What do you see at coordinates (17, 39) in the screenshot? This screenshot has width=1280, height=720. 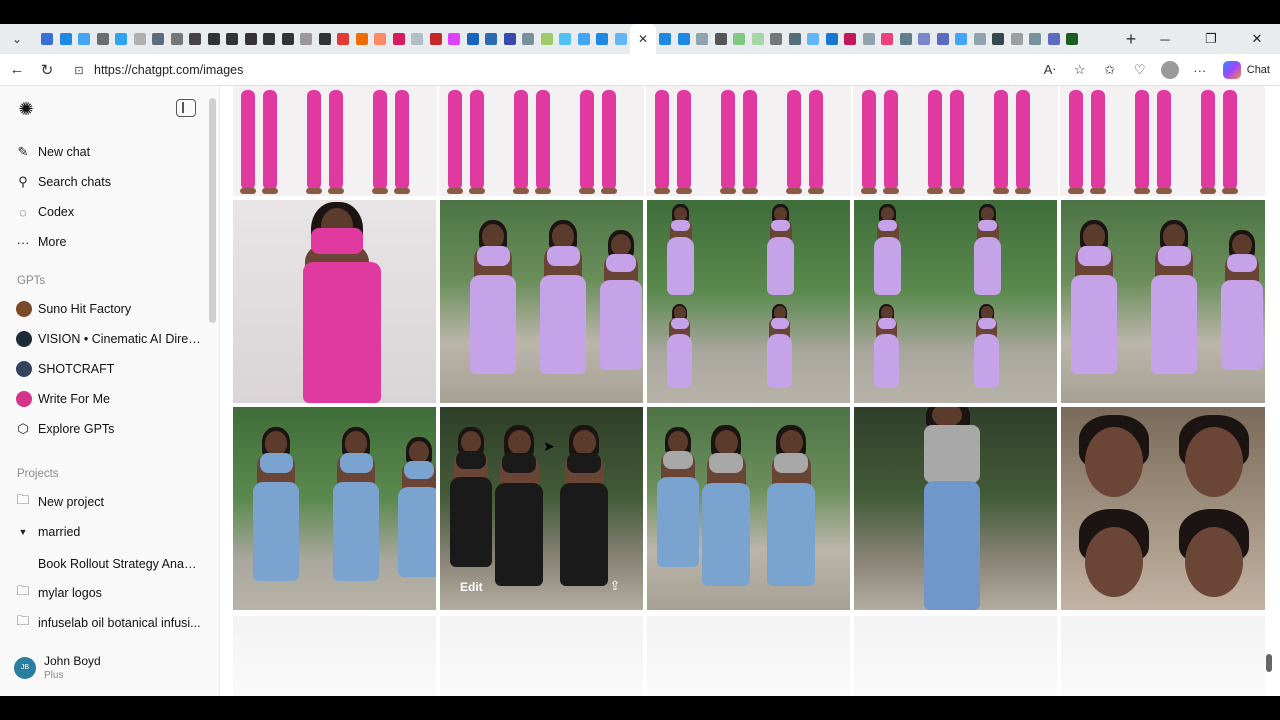 I see `tab-actions-chevron-icon: ⌄` at bounding box center [17, 39].